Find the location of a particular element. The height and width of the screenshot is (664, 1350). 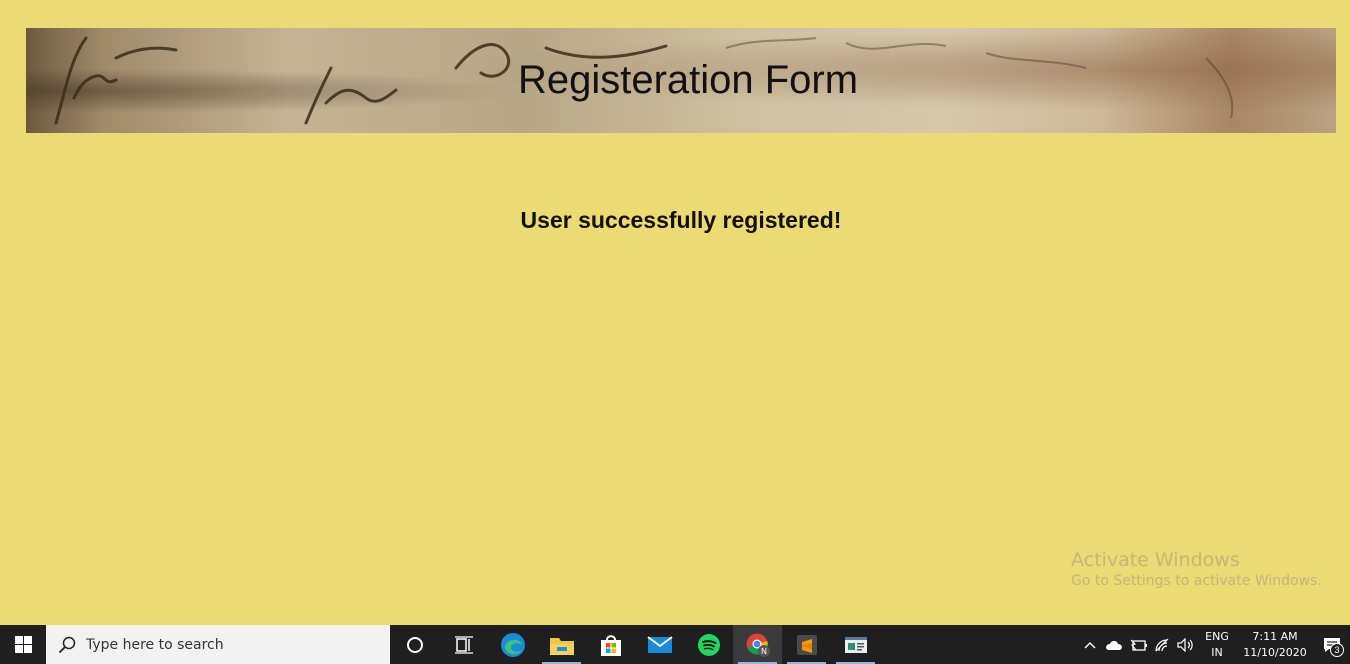

folder-icon is located at coordinates (561, 646).